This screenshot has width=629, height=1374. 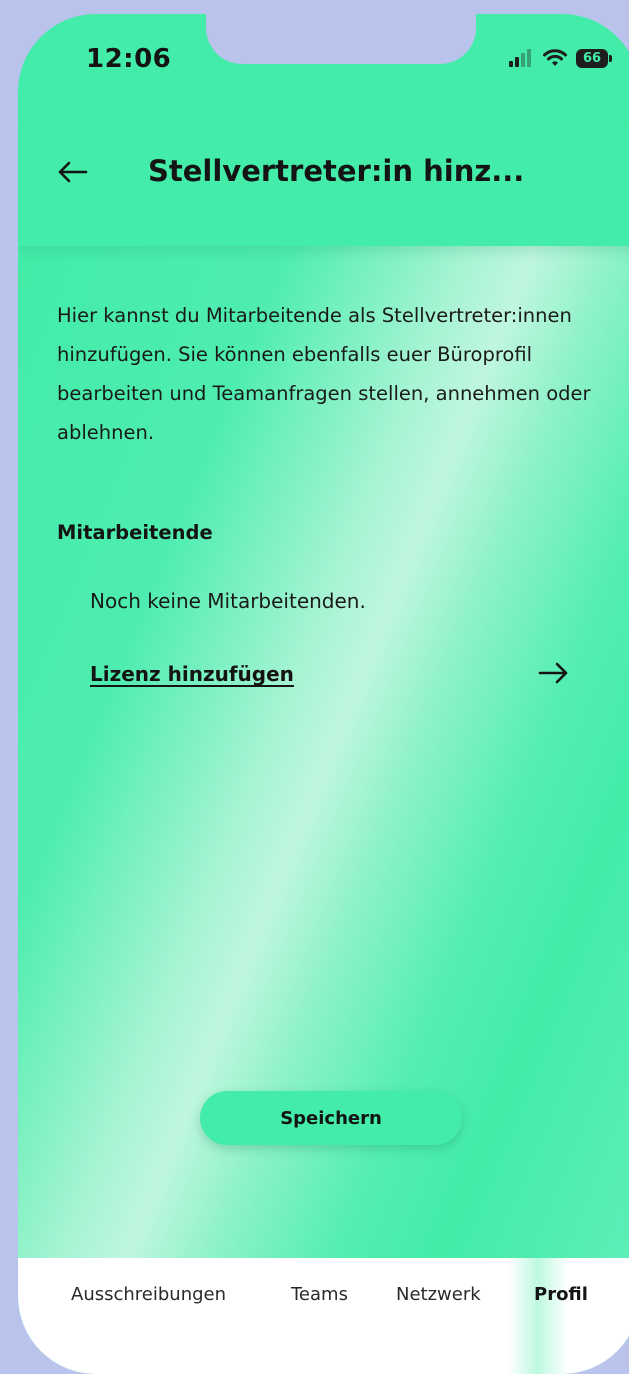 I want to click on tab-netzwerk: Netzwerk, so click(x=438, y=1294).